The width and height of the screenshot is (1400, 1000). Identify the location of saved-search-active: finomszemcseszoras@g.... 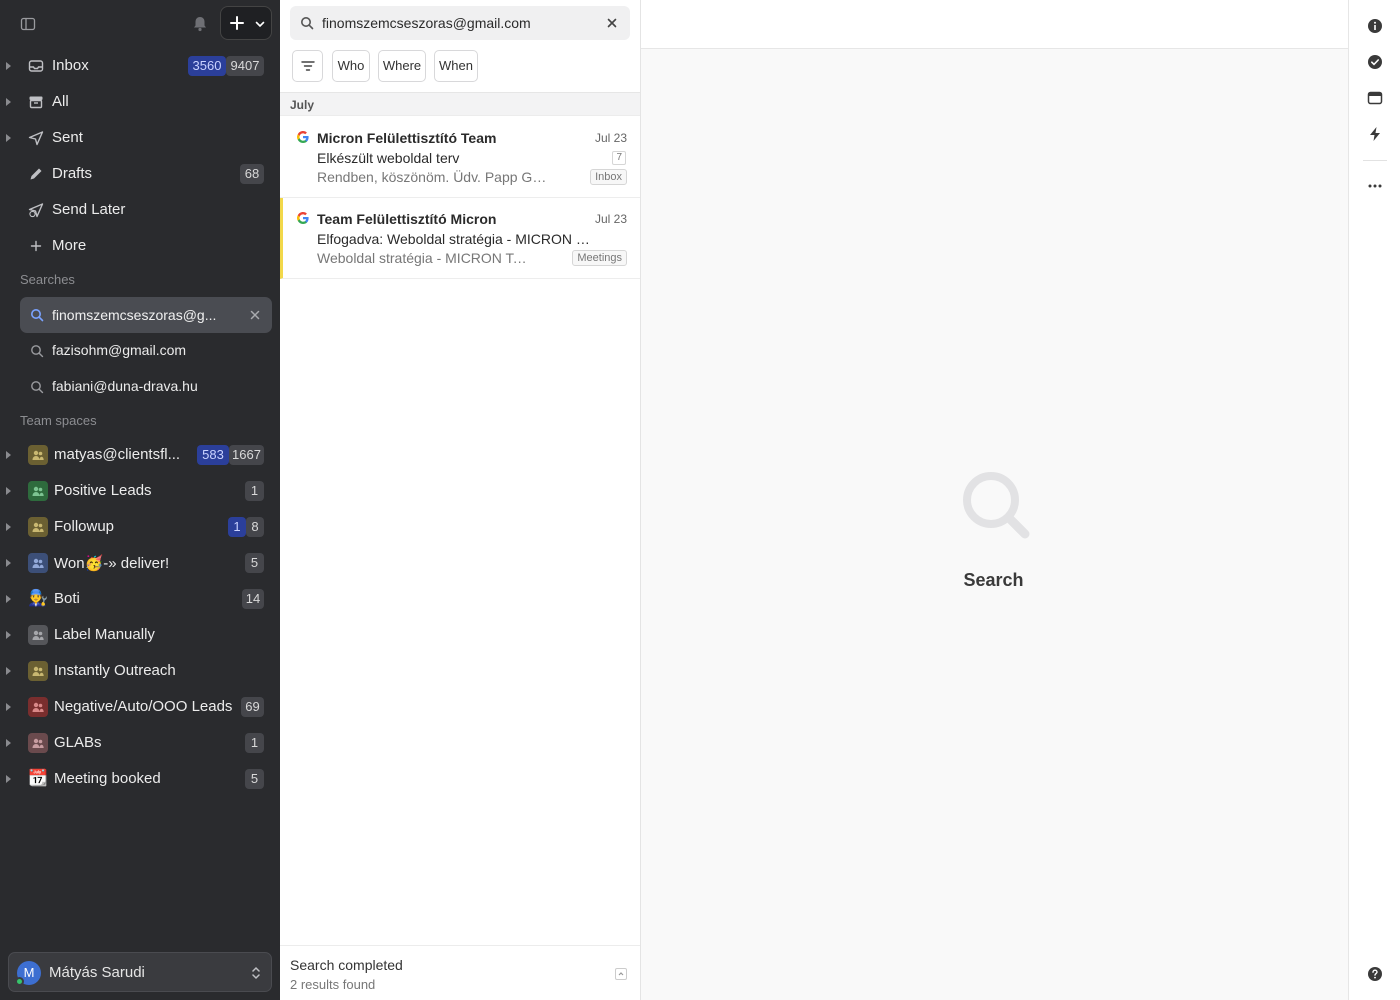
(146, 315).